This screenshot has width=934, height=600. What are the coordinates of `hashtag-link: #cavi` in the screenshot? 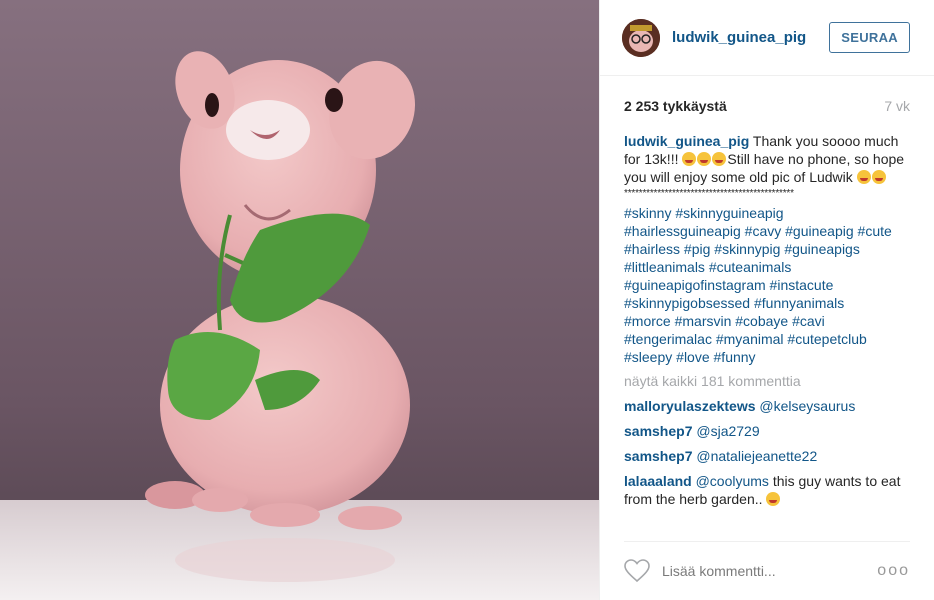 It's located at (808, 321).